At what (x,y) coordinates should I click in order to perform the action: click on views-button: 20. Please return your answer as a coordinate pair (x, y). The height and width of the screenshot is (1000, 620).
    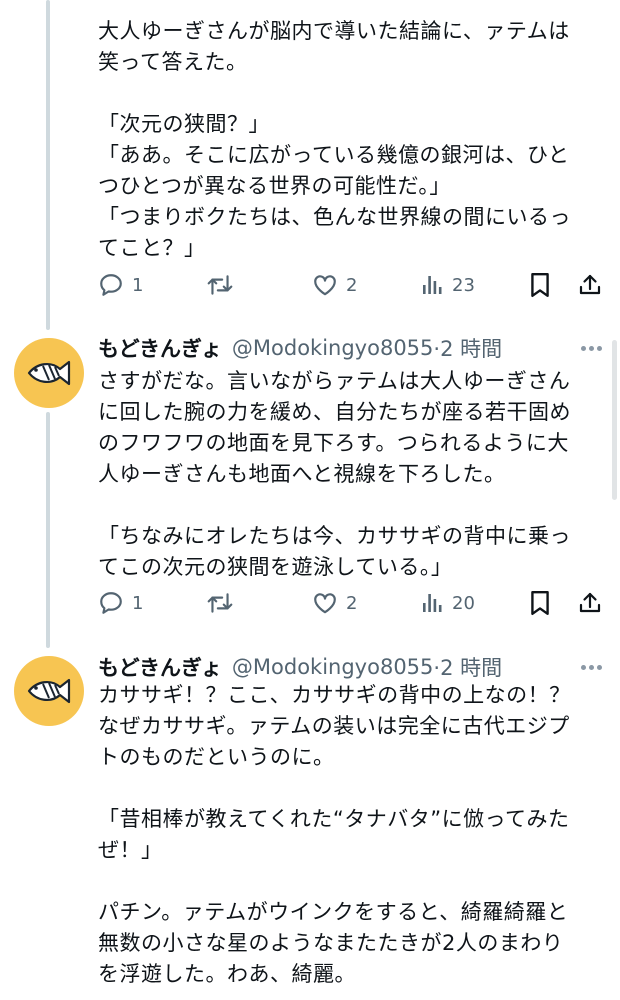
    Looking at the image, I should click on (447, 603).